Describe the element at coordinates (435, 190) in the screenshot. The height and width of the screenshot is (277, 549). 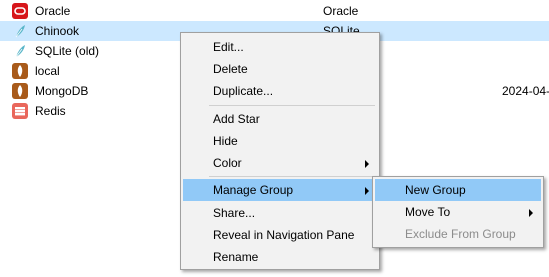
I see `menu-item-label: New Group` at that location.